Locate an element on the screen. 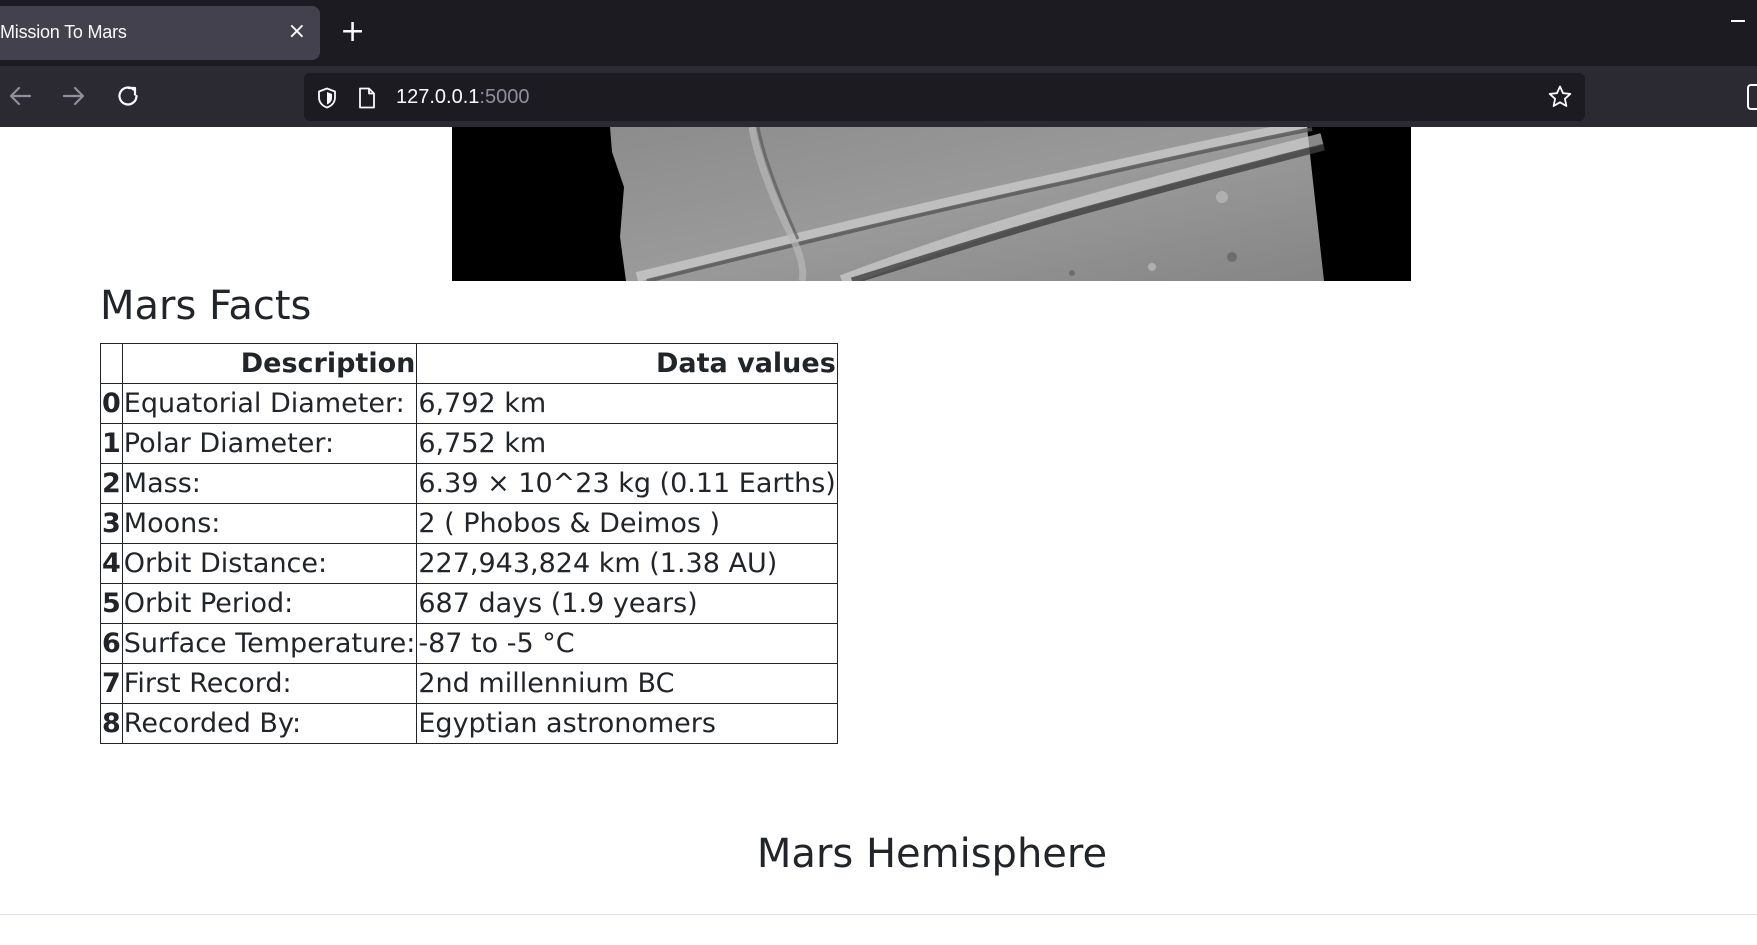 This screenshot has width=1757, height=945. row-description: Polar Diameter: is located at coordinates (269, 443).